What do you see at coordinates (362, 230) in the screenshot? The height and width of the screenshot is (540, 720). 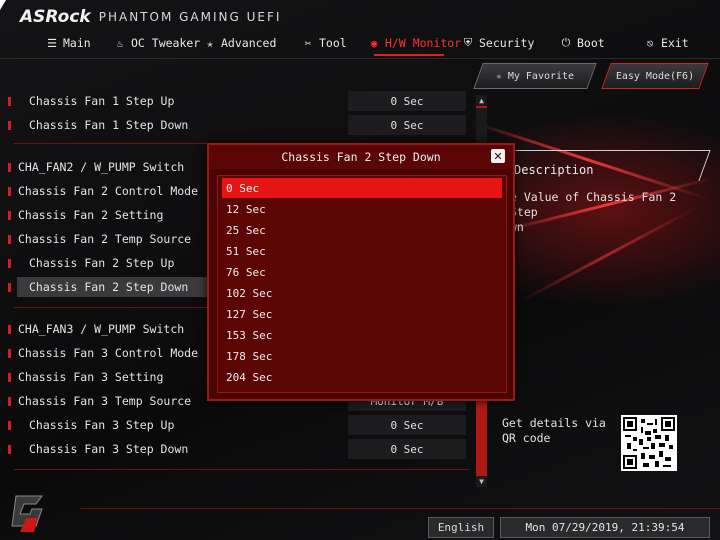 I see `popup-option: 25 Sec` at bounding box center [362, 230].